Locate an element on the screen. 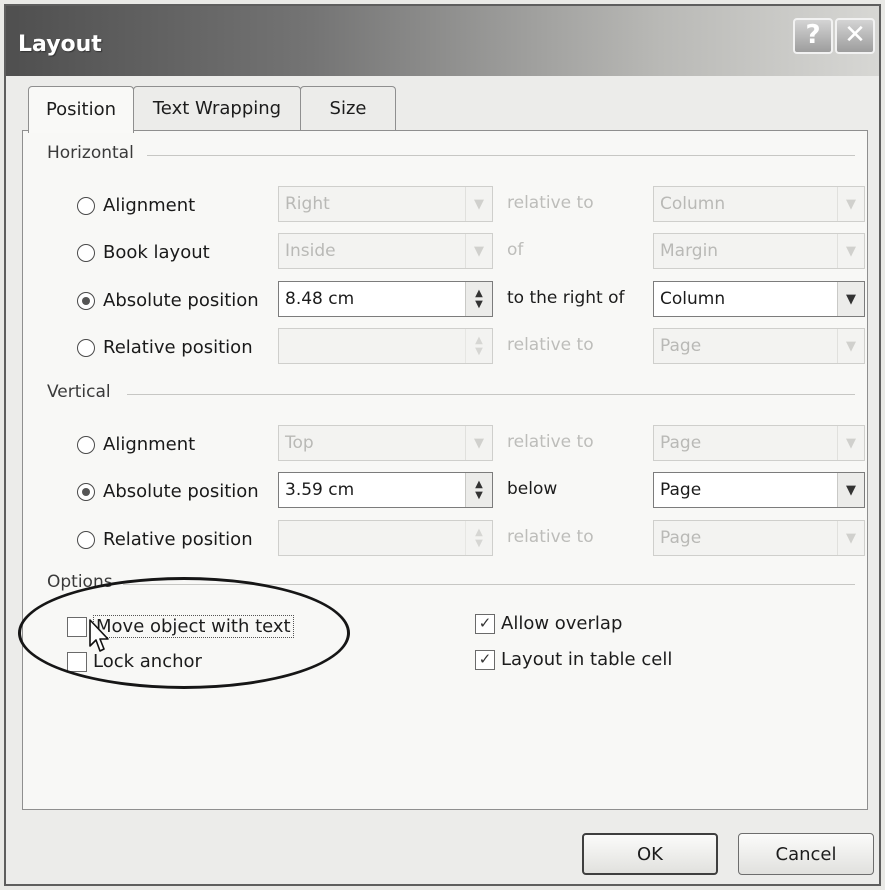  layout-in-table-cell-label: Layout in table cell is located at coordinates (587, 659).